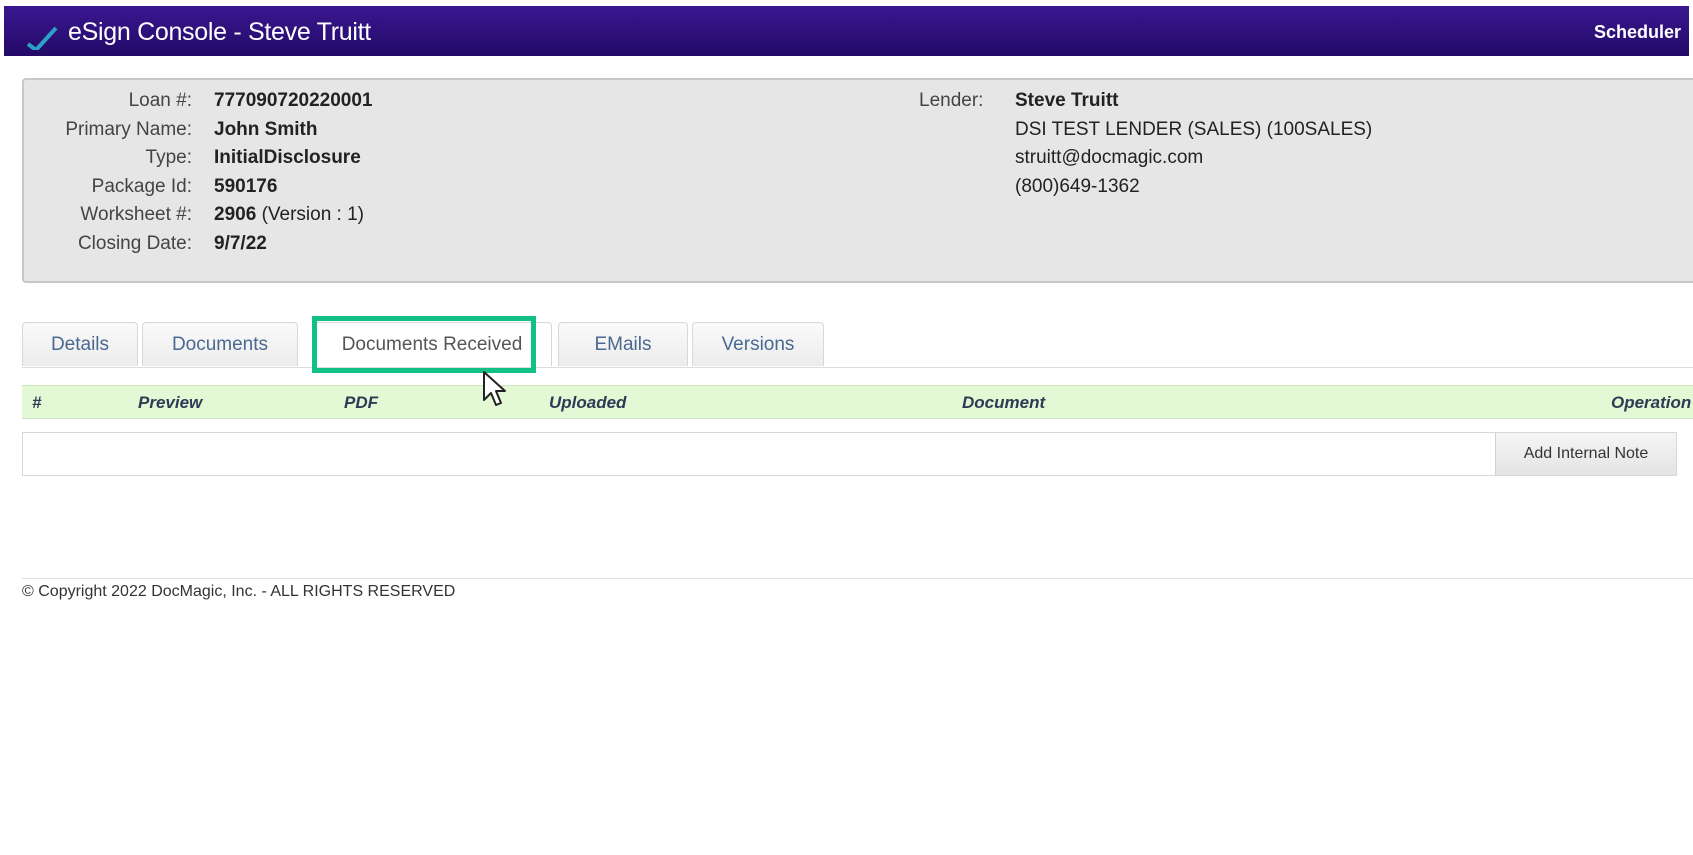  What do you see at coordinates (587, 403) in the screenshot?
I see `column-header-uploaded: Uploaded` at bounding box center [587, 403].